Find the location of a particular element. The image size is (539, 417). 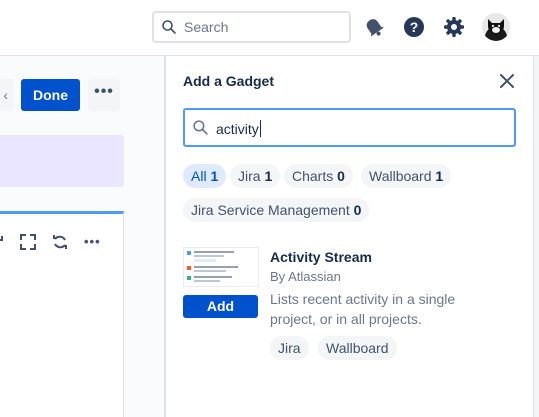

top-navigation: Search ? is located at coordinates (269, 28).